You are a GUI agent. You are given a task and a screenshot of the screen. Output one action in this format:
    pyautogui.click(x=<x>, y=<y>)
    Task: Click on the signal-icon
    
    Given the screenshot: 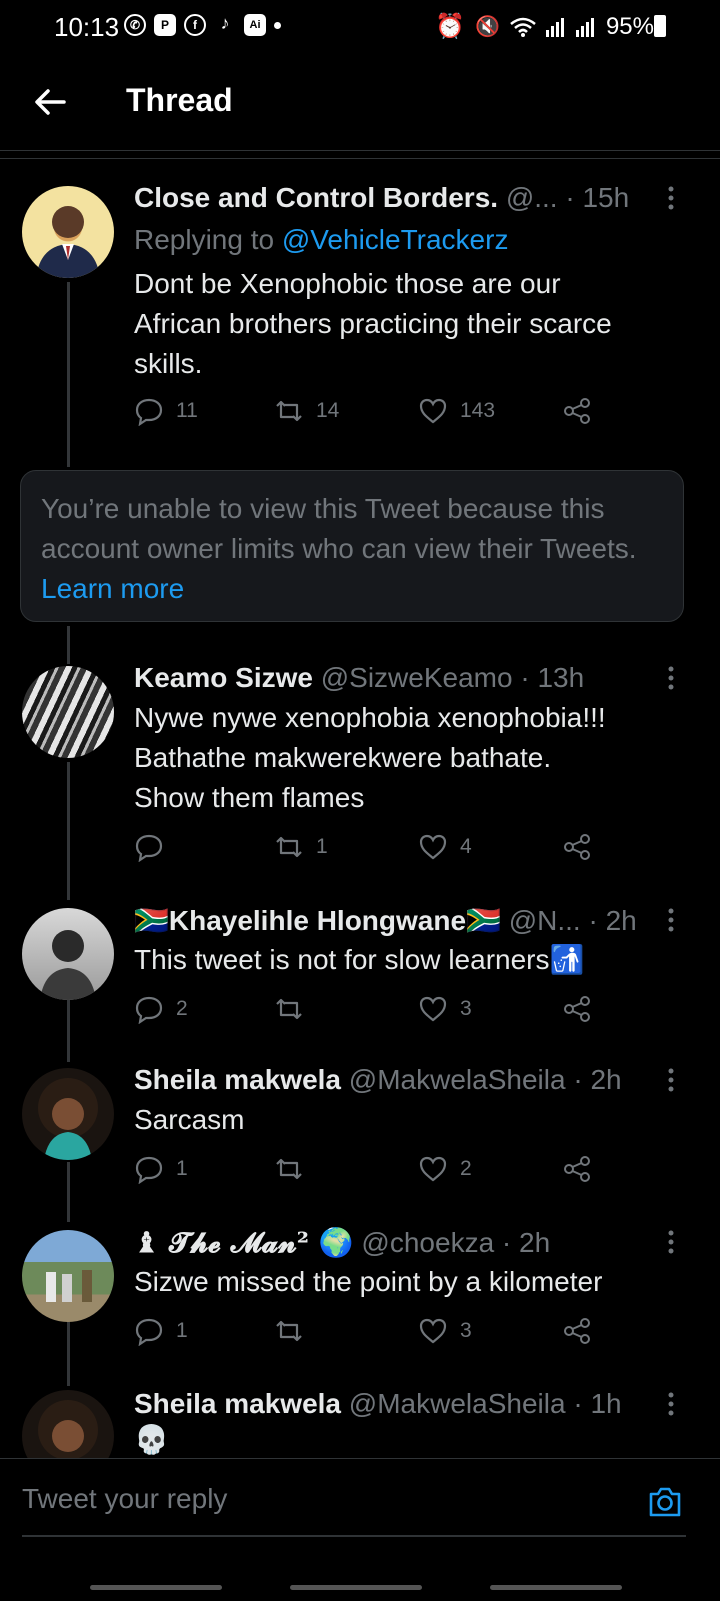 What is the action you would take?
    pyautogui.click(x=554, y=27)
    